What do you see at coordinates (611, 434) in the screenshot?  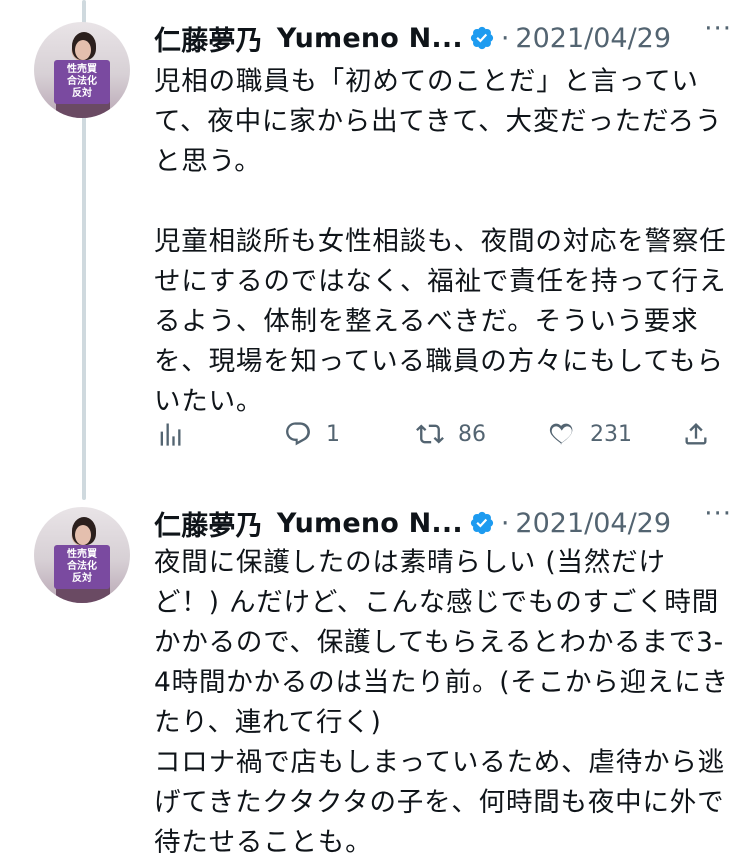 I see `like-count: 231` at bounding box center [611, 434].